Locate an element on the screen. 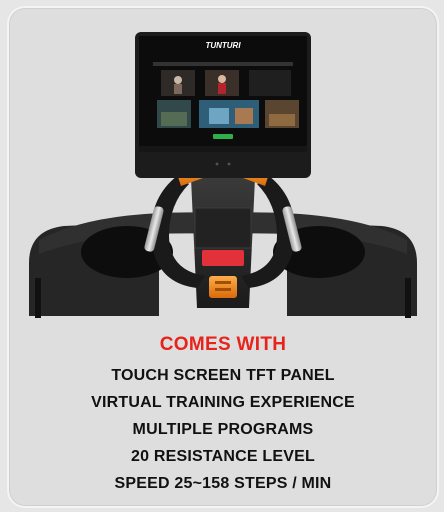 The width and height of the screenshot is (444, 512). emergency-stop-button is located at coordinates (223, 258).